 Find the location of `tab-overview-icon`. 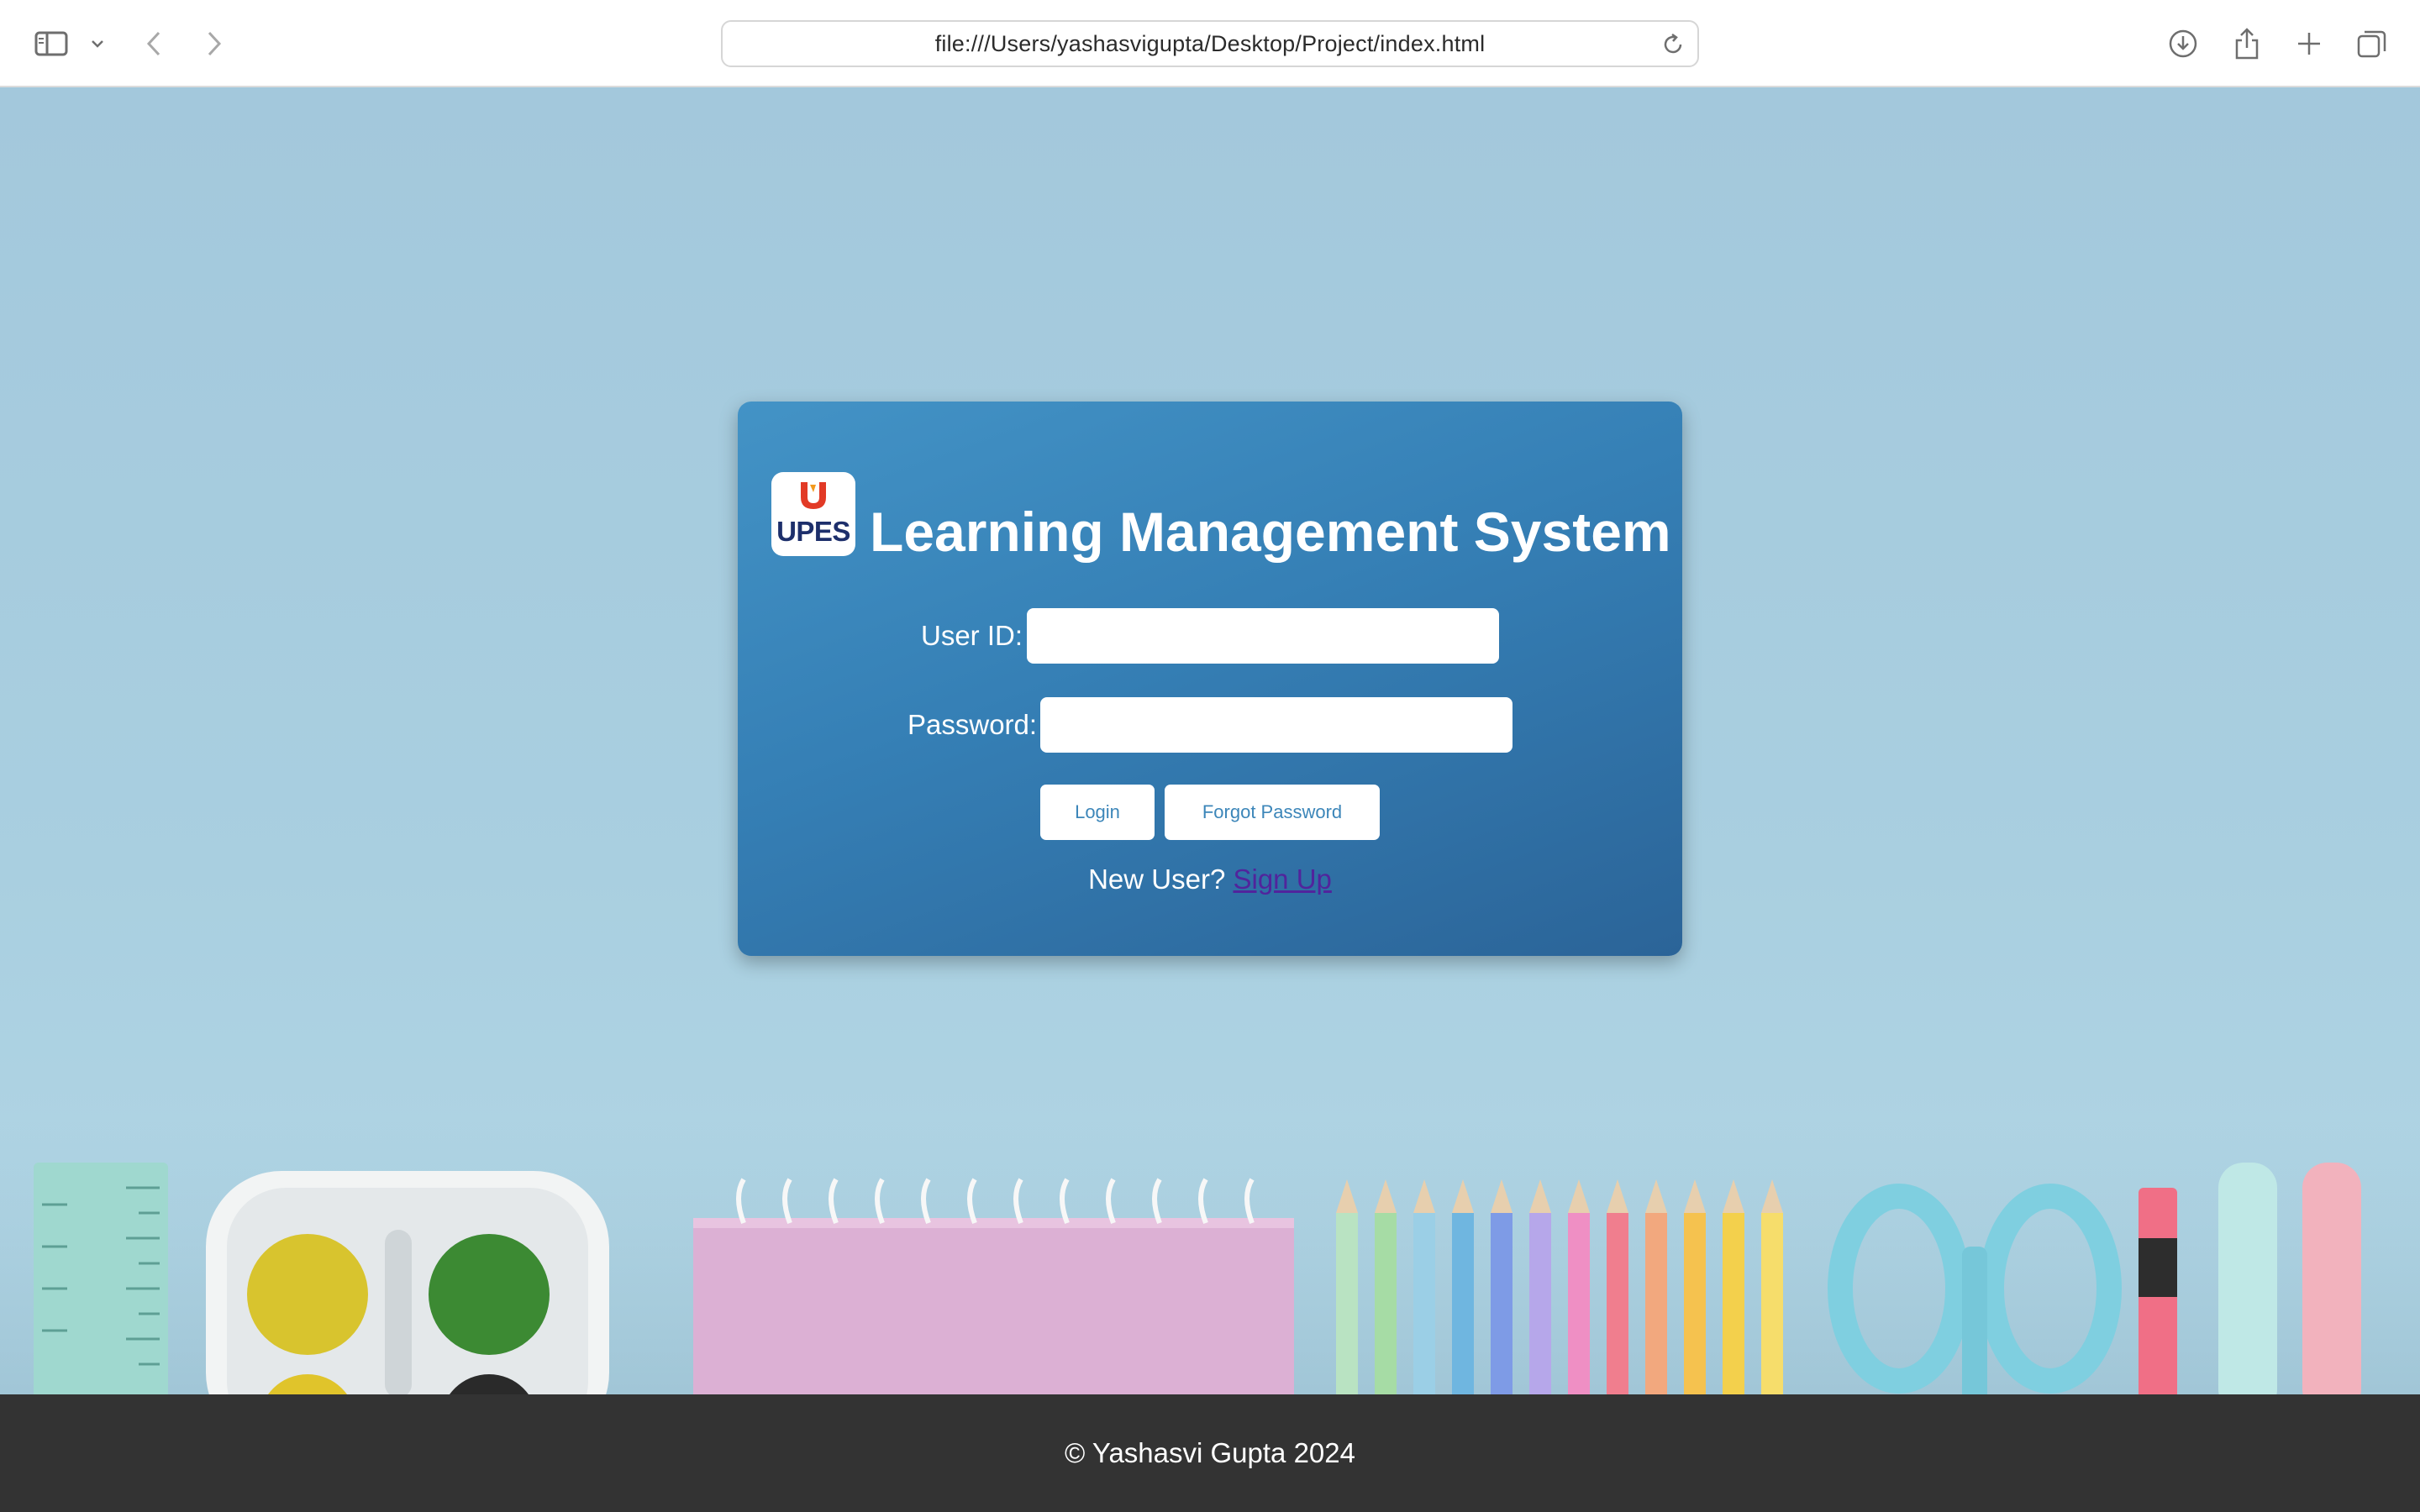

tab-overview-icon is located at coordinates (2372, 43).